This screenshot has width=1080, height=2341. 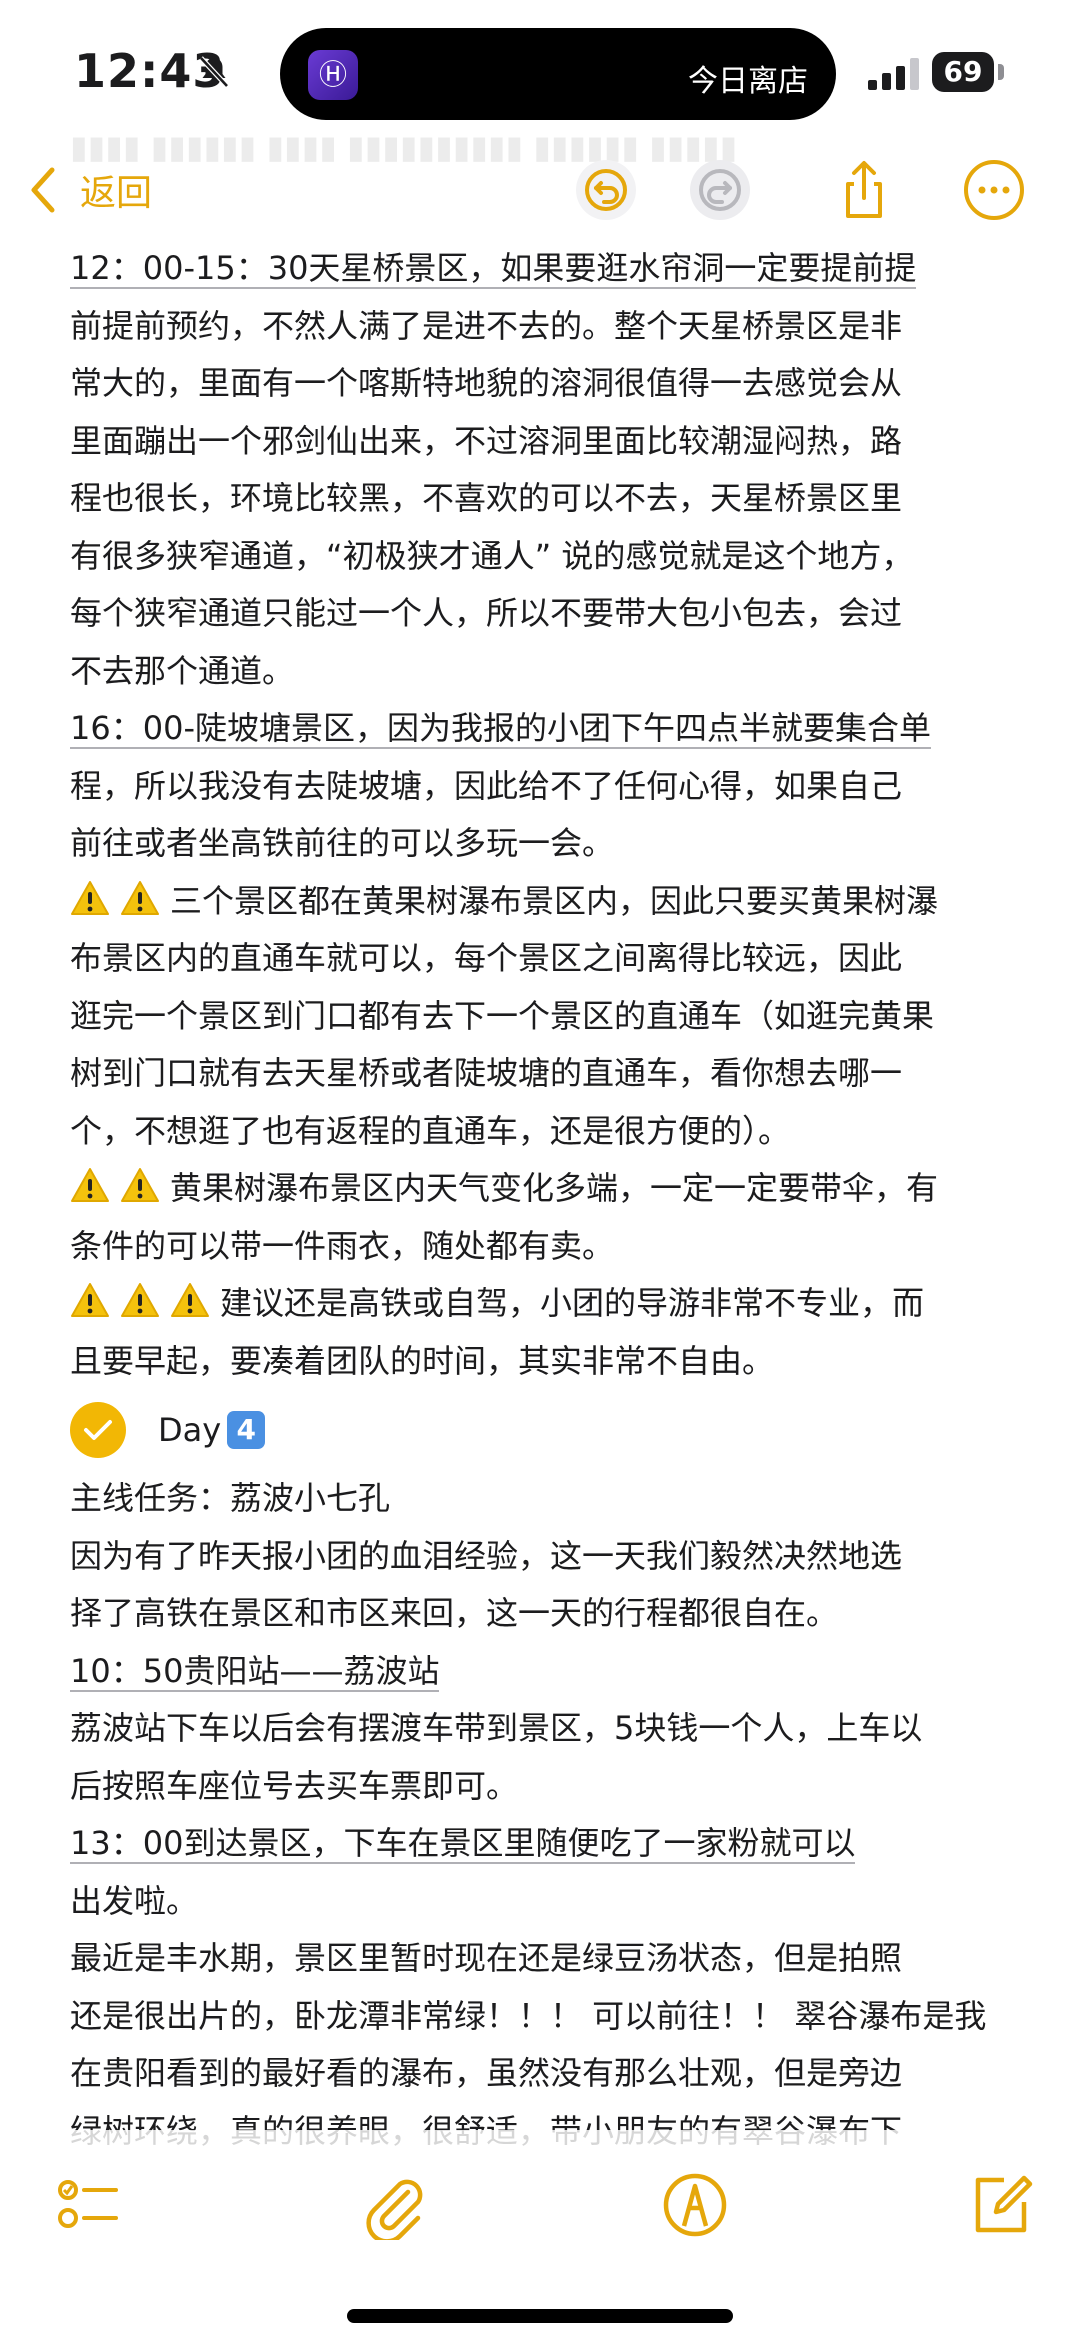 What do you see at coordinates (572, 1303) in the screenshot?
I see `note-text: 建议还是高铁或自驾，小团的导游非常不专业，而` at bounding box center [572, 1303].